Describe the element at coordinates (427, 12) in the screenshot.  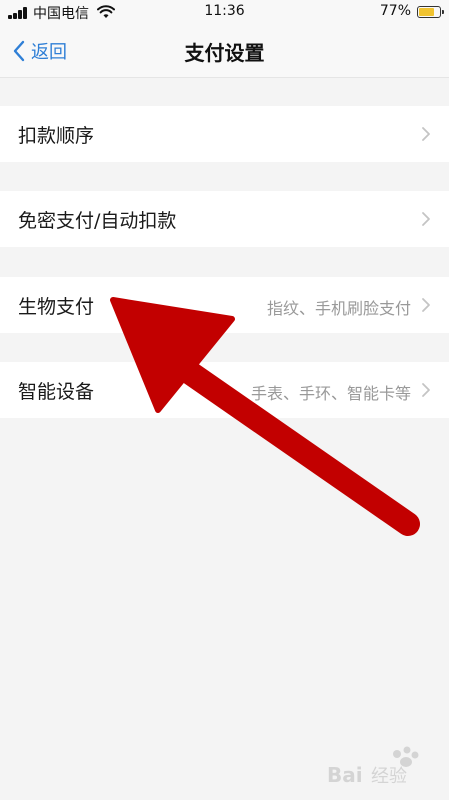
I see `battery-fill` at that location.